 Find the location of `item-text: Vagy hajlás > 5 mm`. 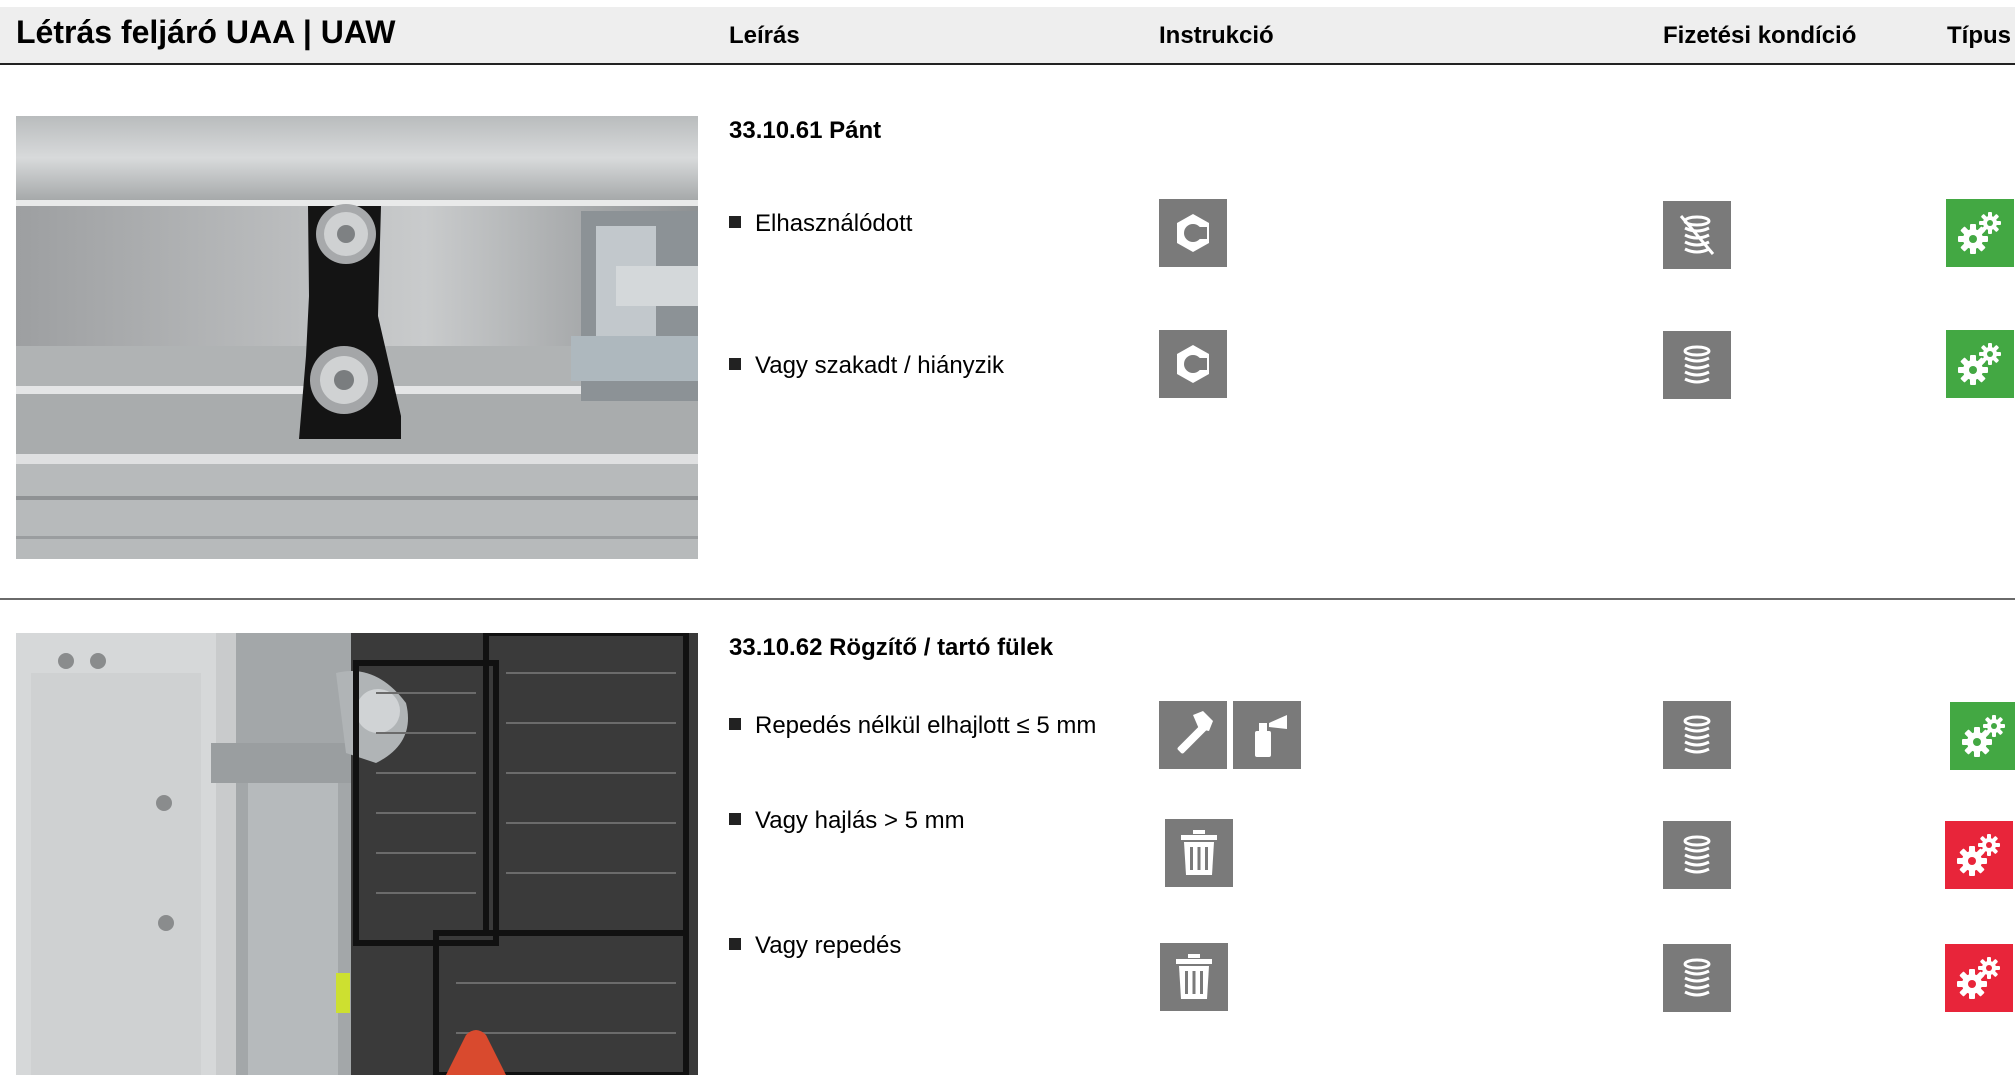

item-text: Vagy hajlás > 5 mm is located at coordinates (860, 820).